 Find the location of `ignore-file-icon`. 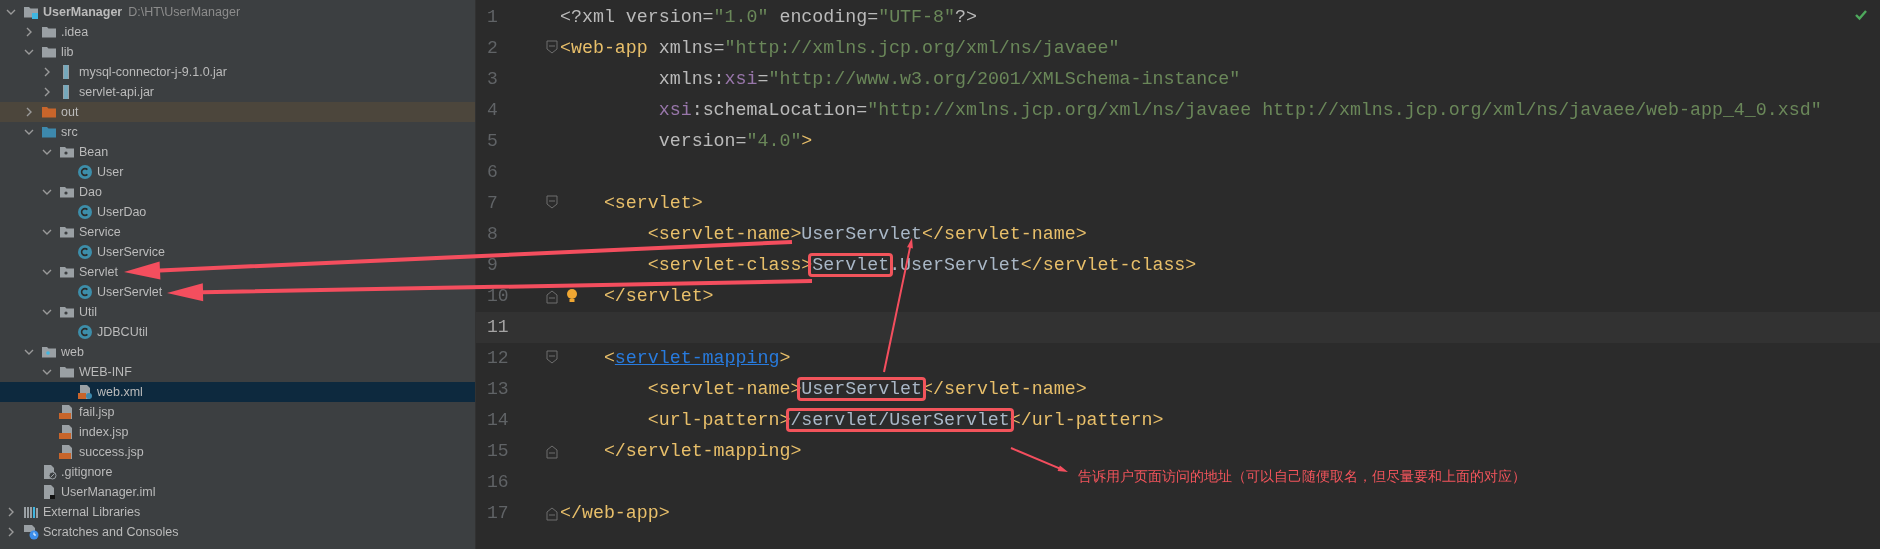

ignore-file-icon is located at coordinates (49, 472).